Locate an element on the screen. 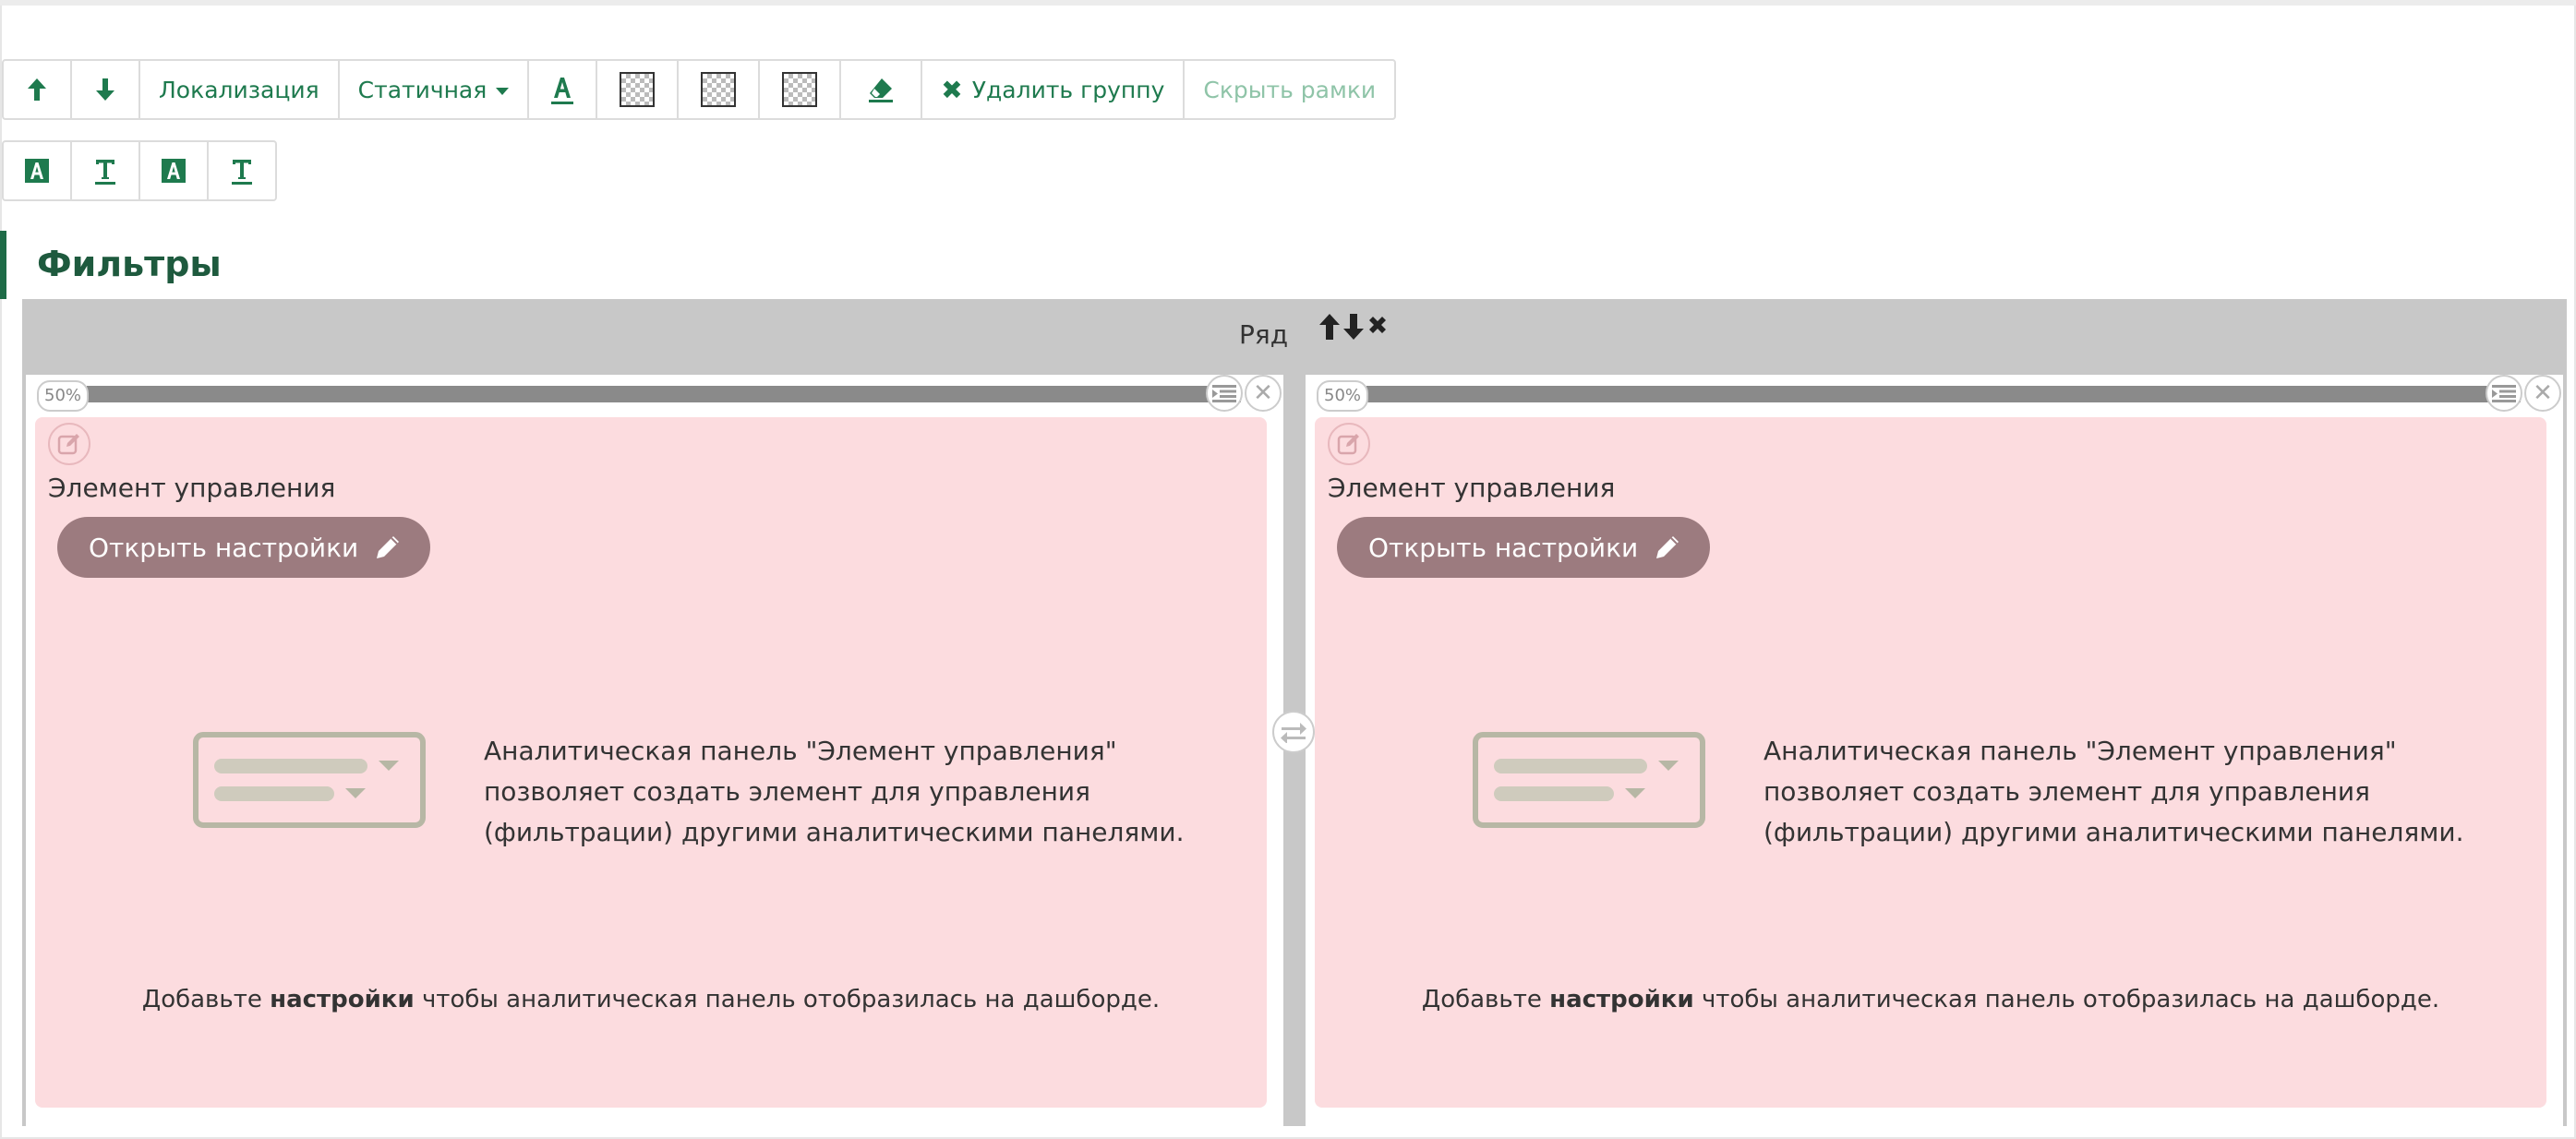  static-dropdown: Статичная is located at coordinates (433, 90).